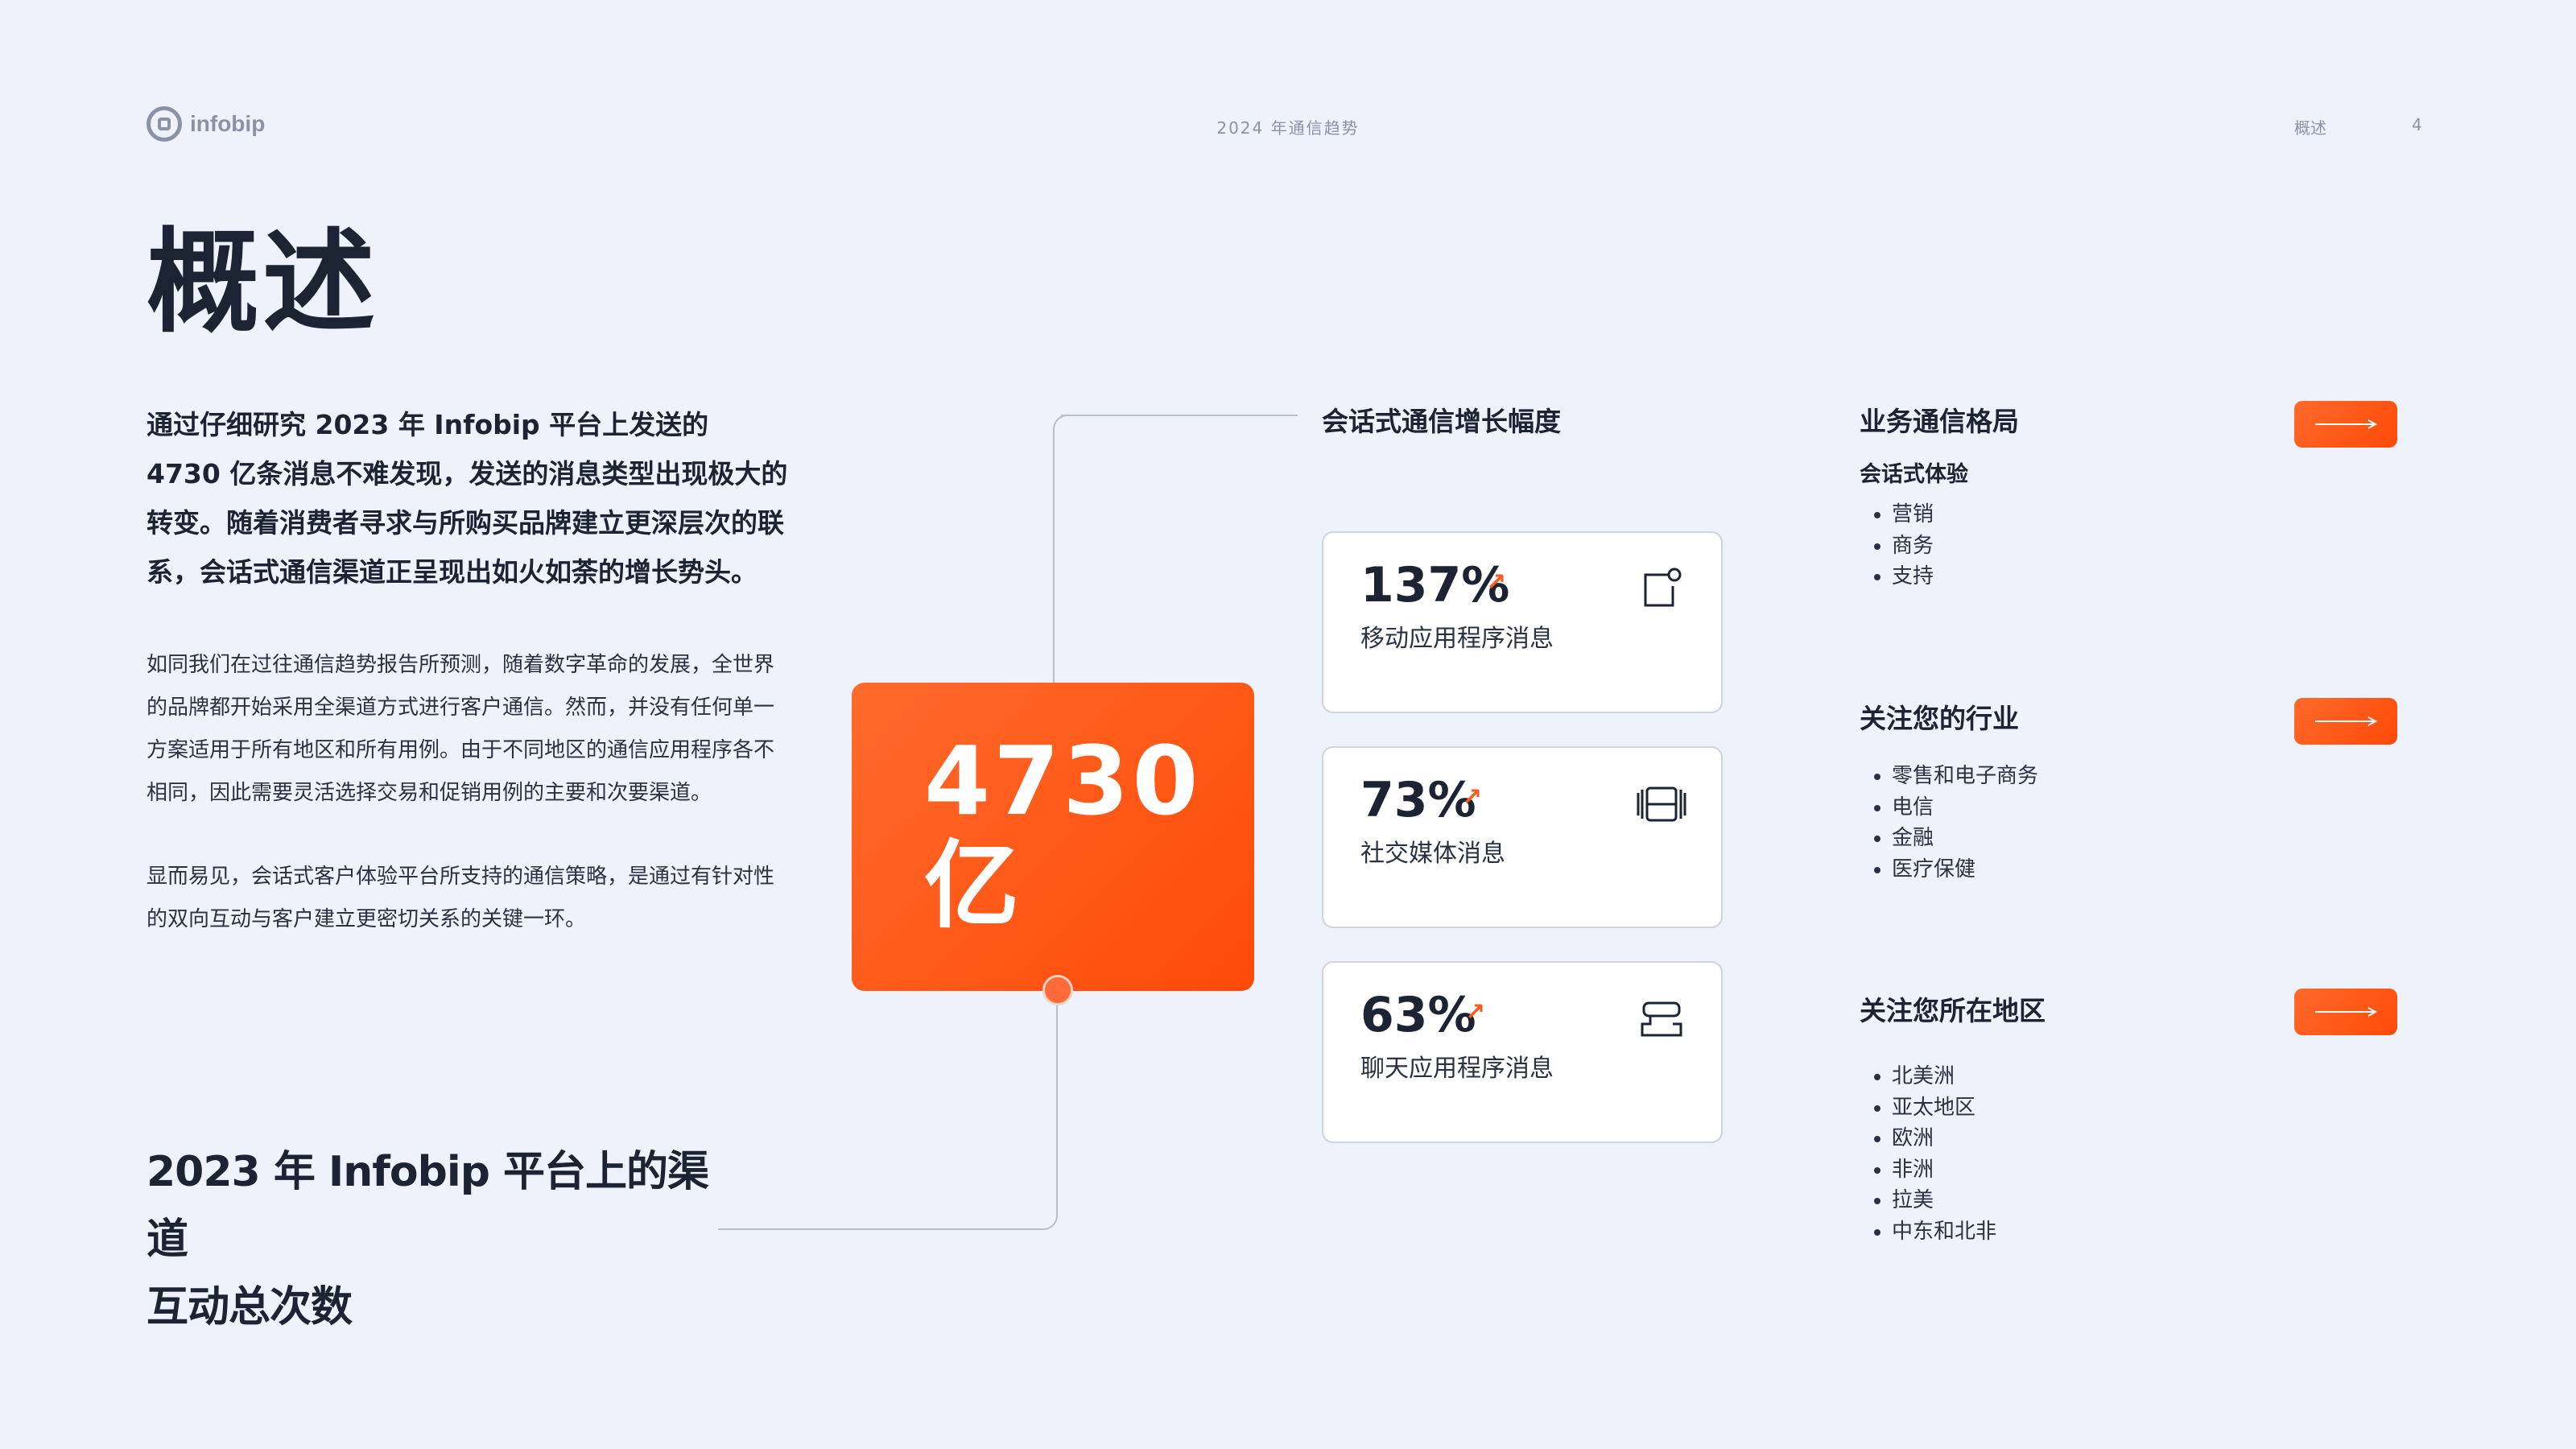 This screenshot has height=1449, width=2576. I want to click on region-title: 关注您所在地区, so click(1953, 1010).